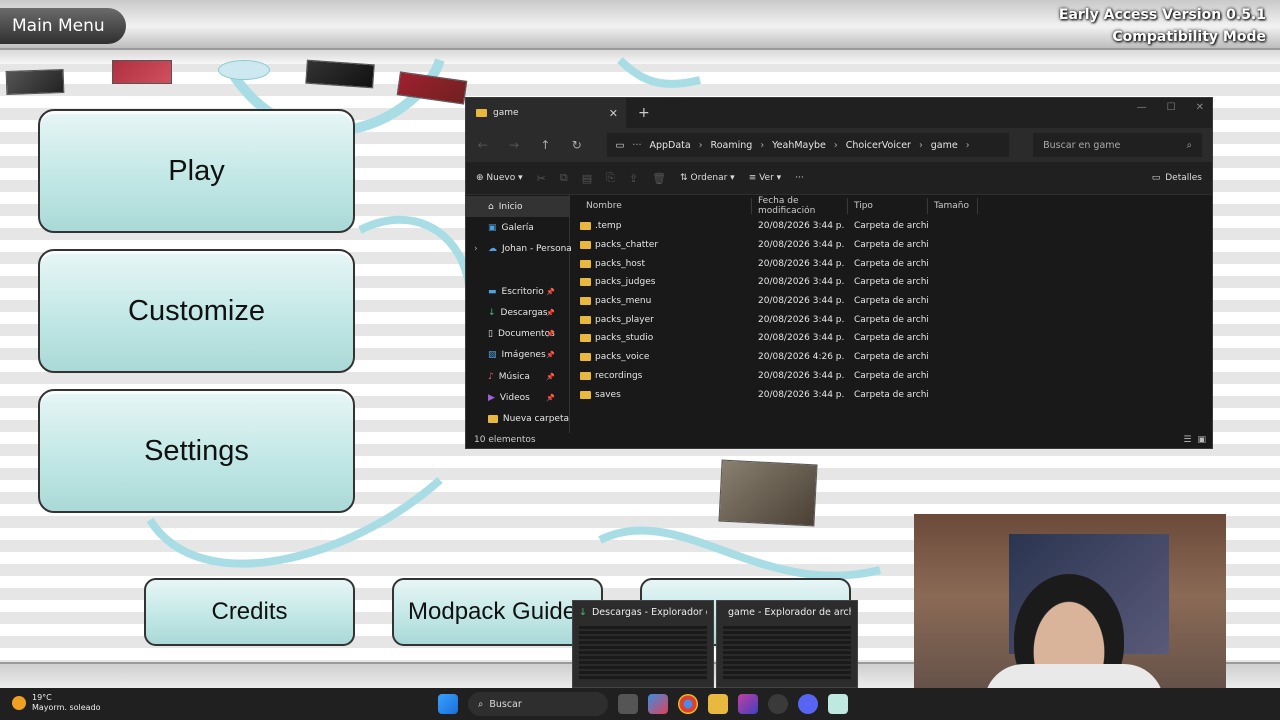  I want to click on delete-icon: 🗑, so click(659, 178).